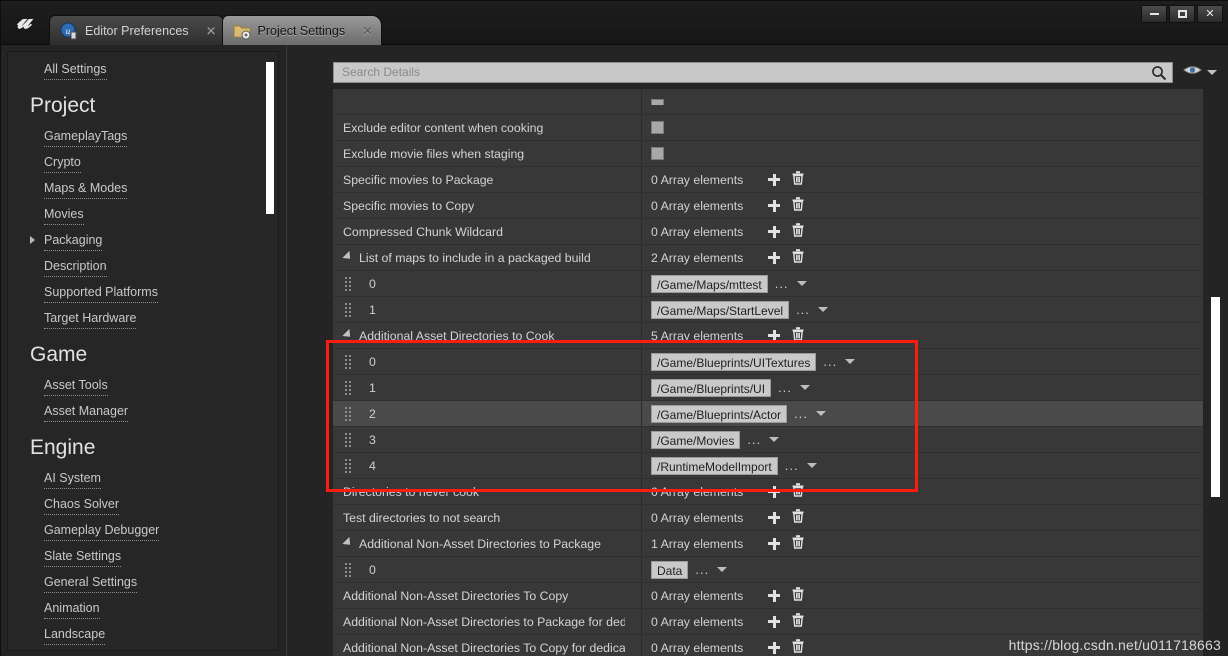 The image size is (1228, 656). I want to click on sidebar-item-gameplaytags: GameplayTags, so click(143, 137).